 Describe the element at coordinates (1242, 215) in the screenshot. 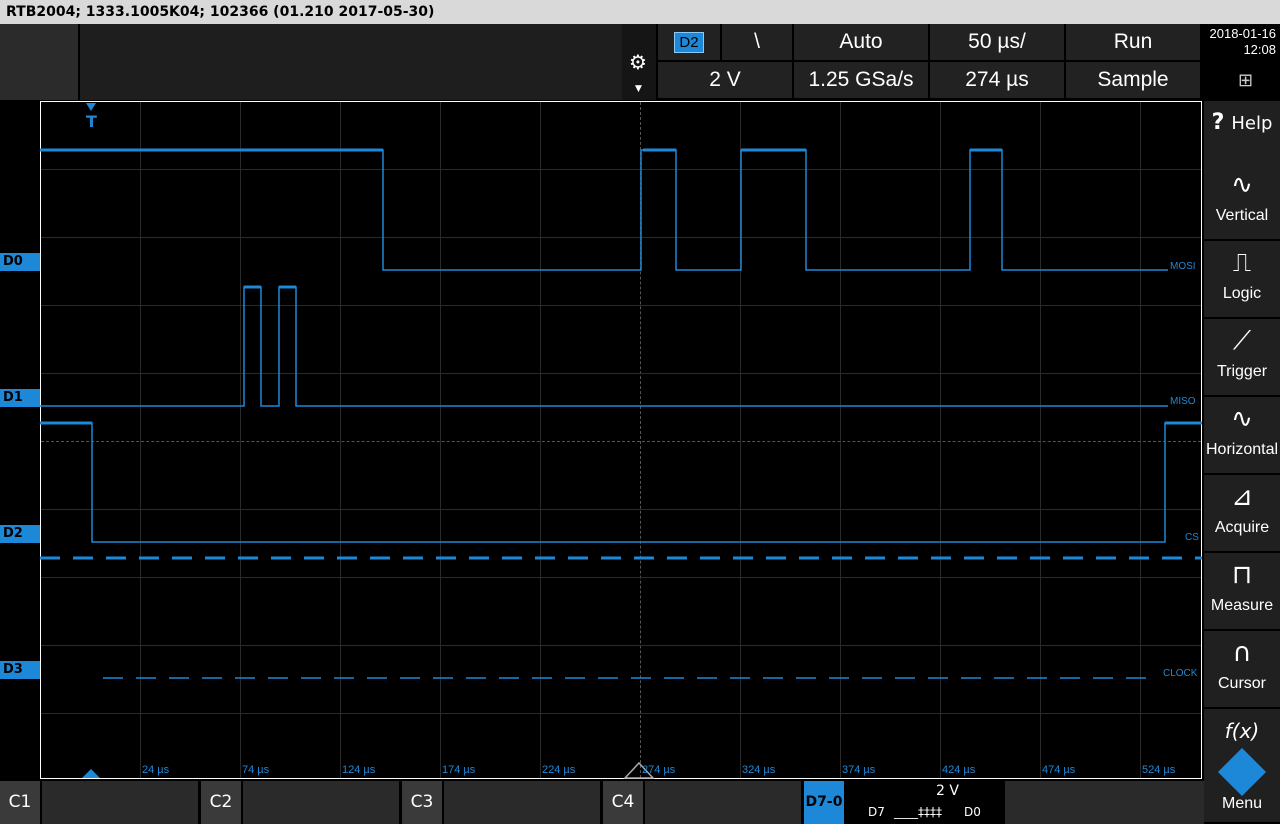

I see `vertical-label: Vertical` at that location.